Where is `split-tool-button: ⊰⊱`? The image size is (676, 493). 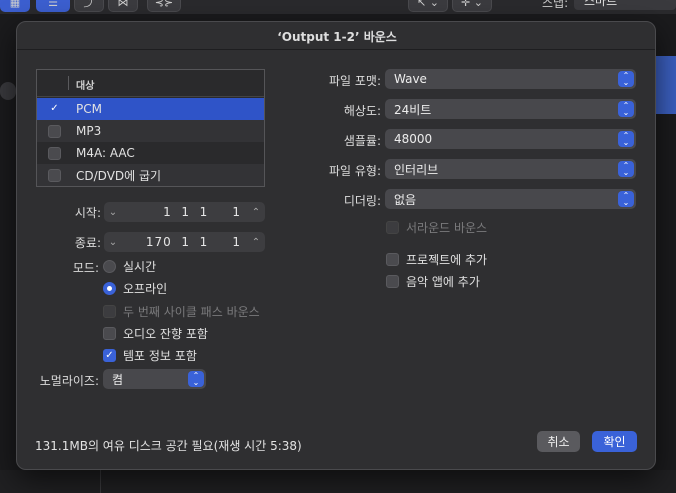 split-tool-button: ⊰⊱ is located at coordinates (164, 6).